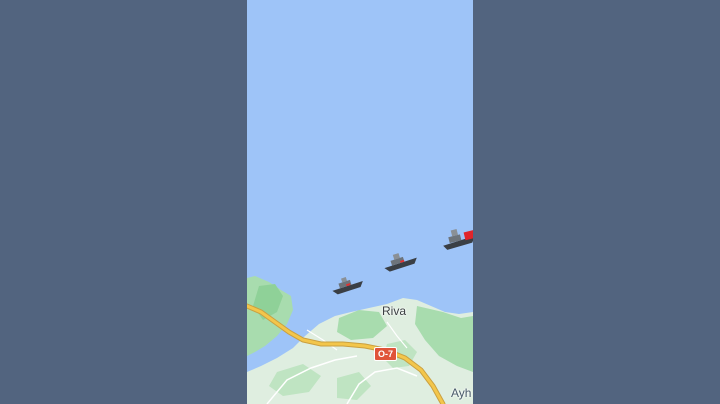  Describe the element at coordinates (394, 311) in the screenshot. I see `place-label-riva: Riva` at that location.